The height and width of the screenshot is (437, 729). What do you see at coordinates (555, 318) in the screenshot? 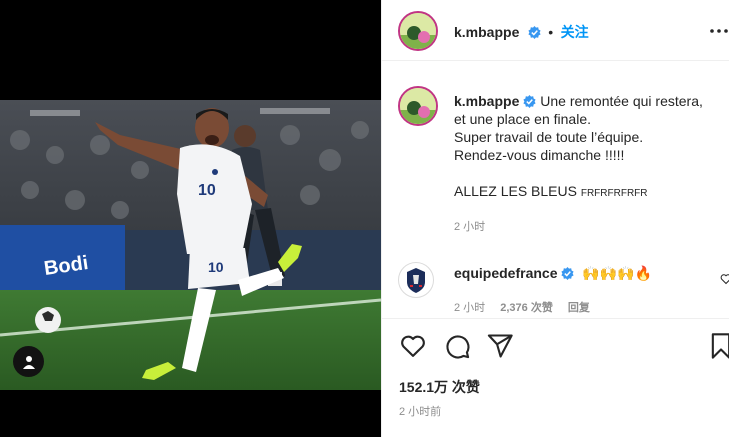
I see `divider` at bounding box center [555, 318].